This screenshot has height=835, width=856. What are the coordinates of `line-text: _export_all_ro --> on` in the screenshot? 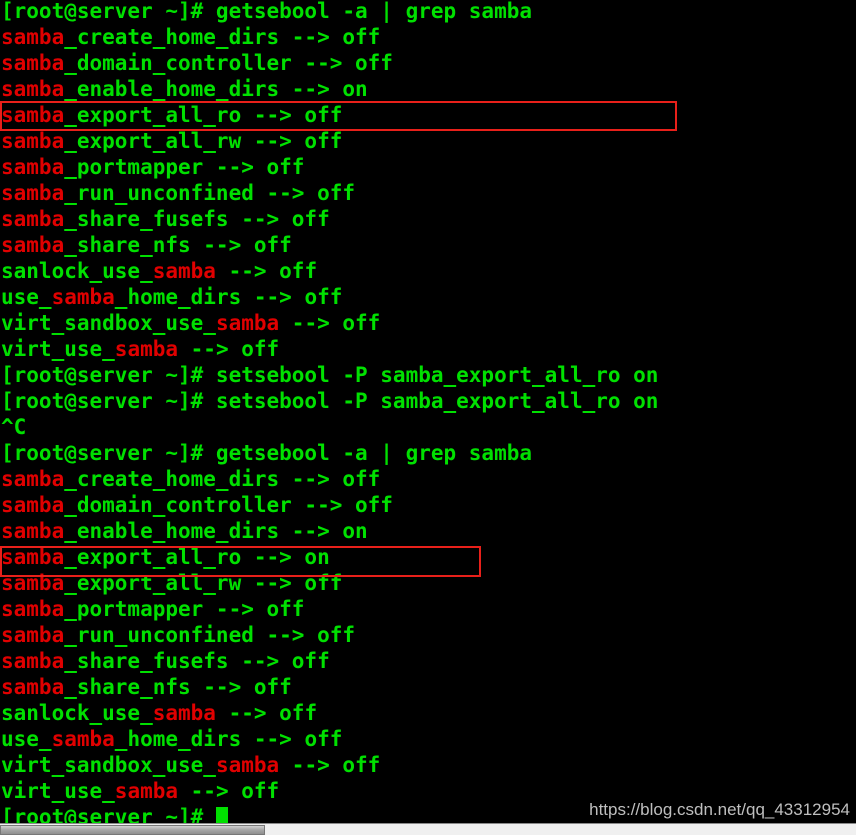 It's located at (197, 557).